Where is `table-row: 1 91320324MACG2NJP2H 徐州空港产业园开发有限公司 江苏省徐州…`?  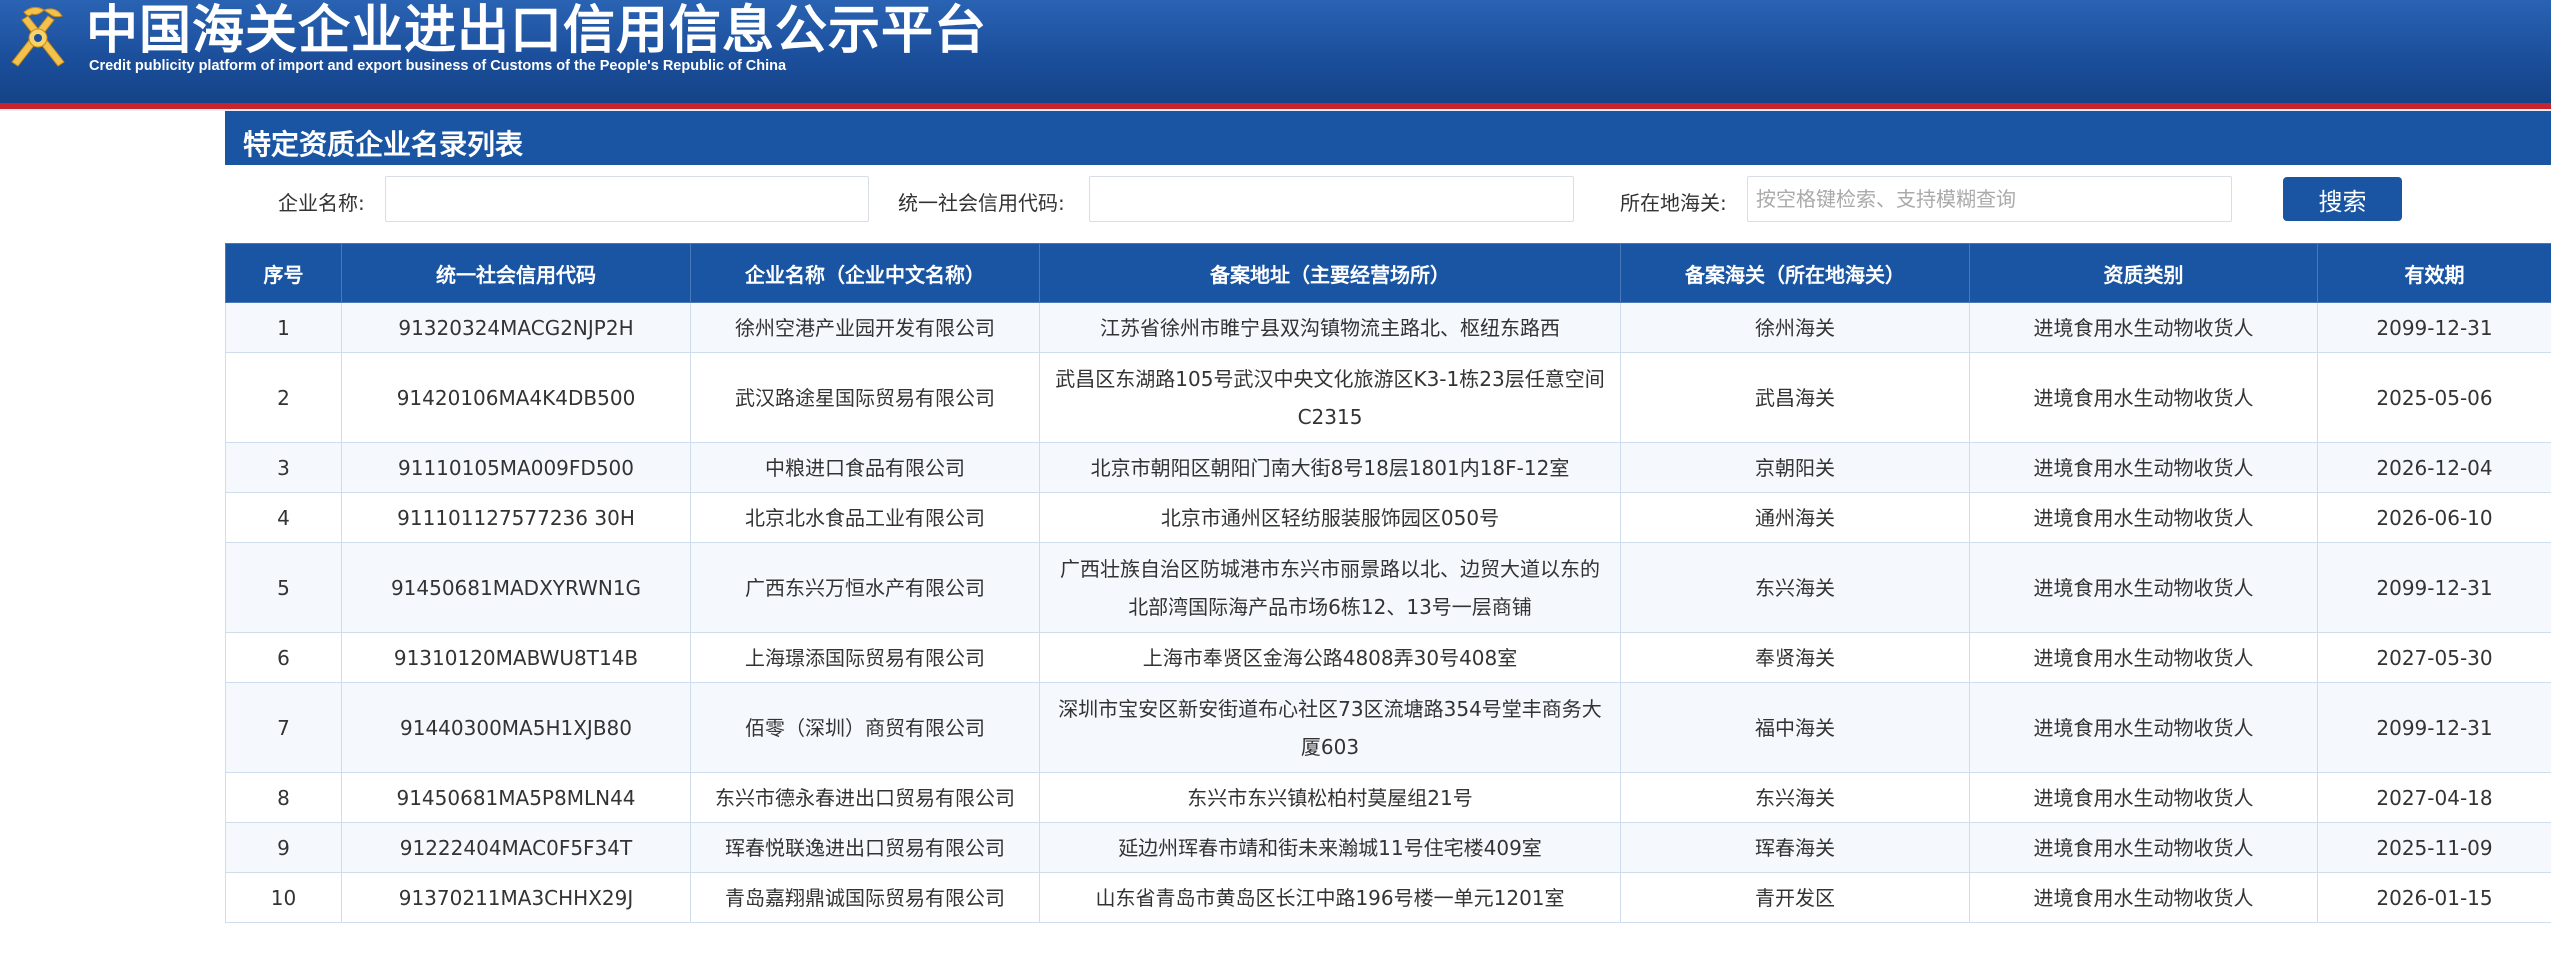
table-row: 1 91320324MACG2NJP2H 徐州空港产业园开发有限公司 江苏省徐州… is located at coordinates (1388, 327).